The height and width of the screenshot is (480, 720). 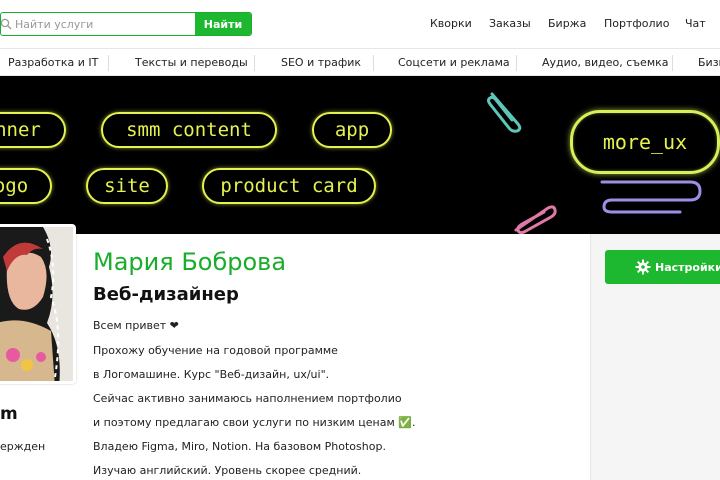 What do you see at coordinates (454, 62) in the screenshot?
I see `category-social: Соцсети и реклама` at bounding box center [454, 62].